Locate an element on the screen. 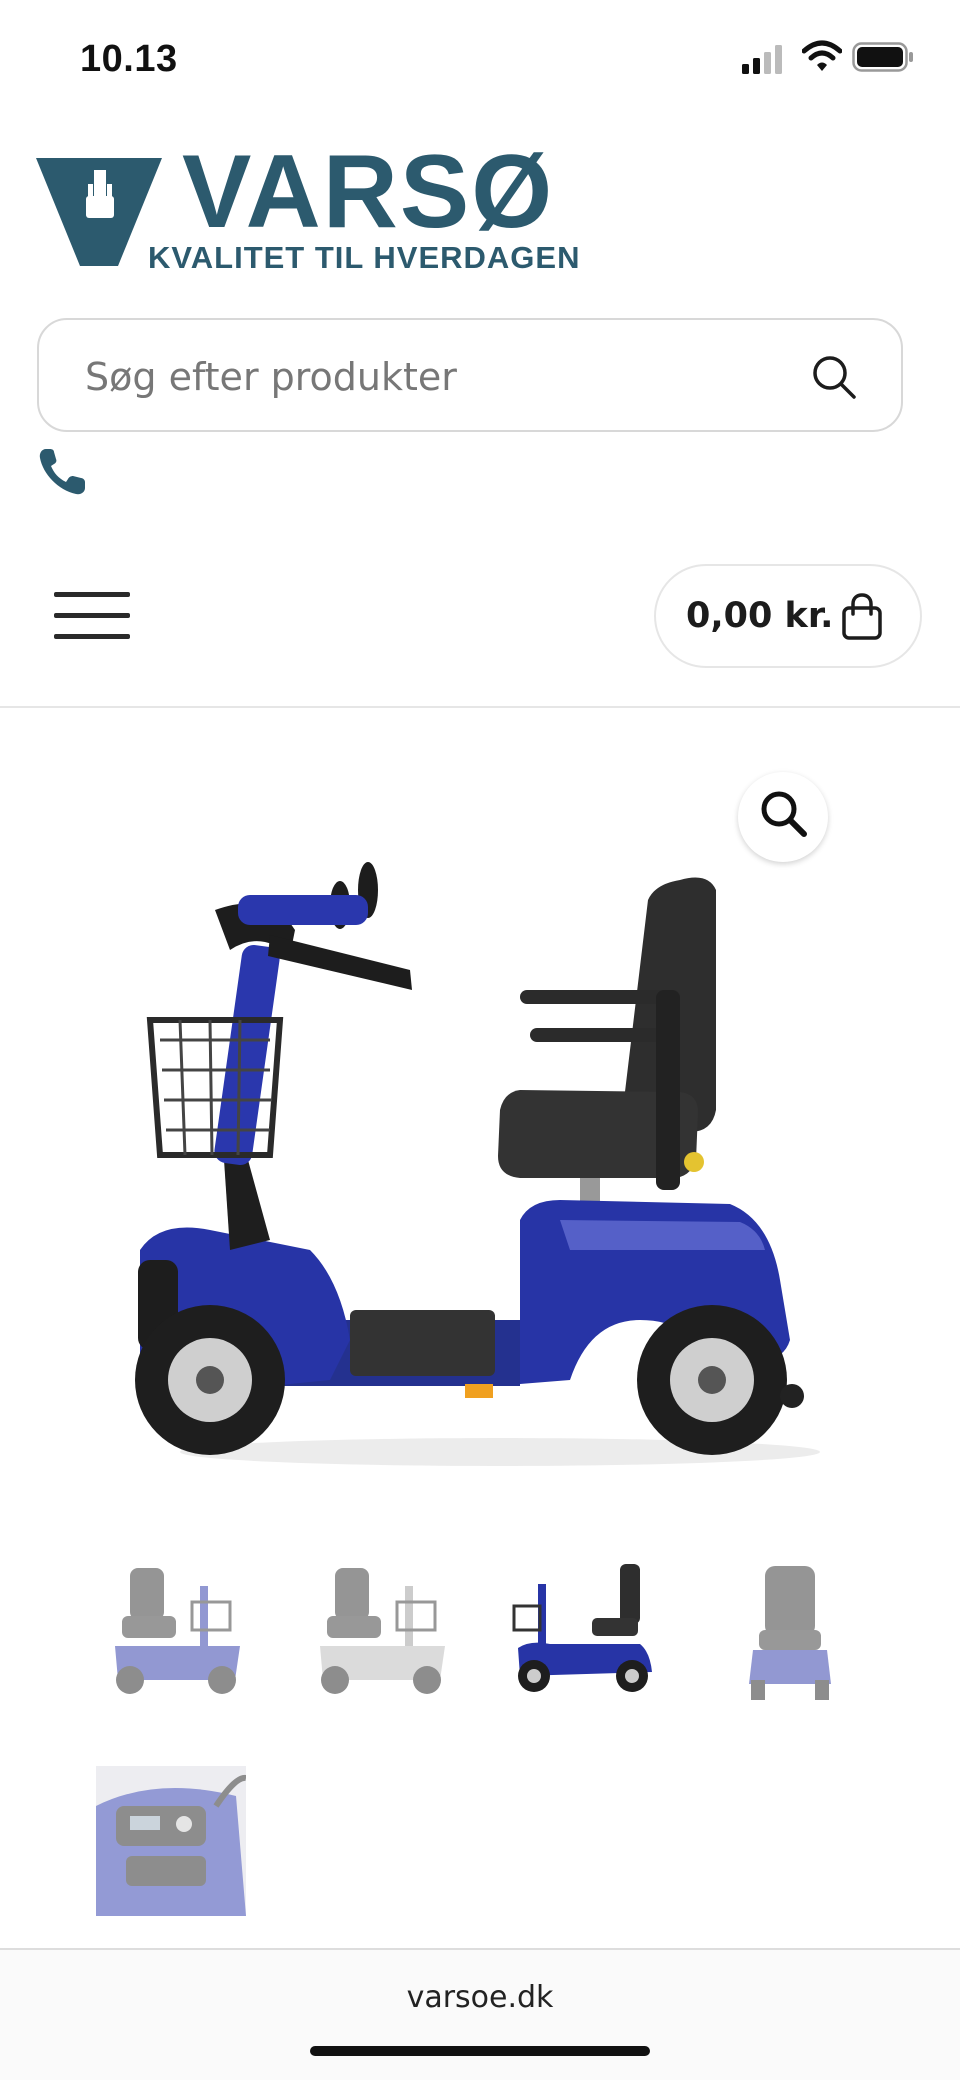  cellular-signal-icon is located at coordinates (764, 61).